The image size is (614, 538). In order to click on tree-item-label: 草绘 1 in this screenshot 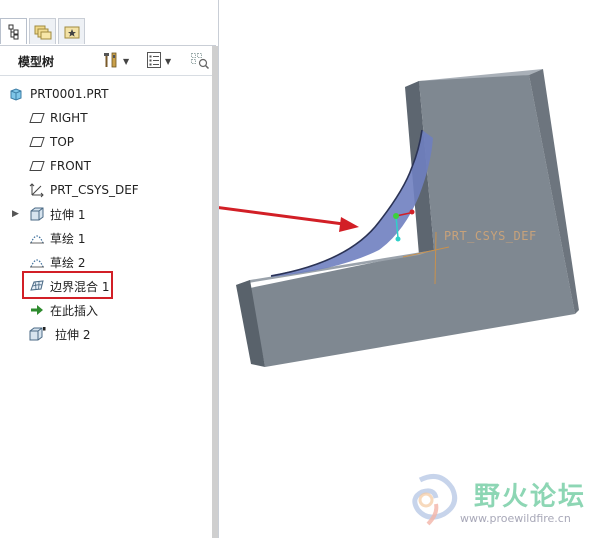, I will do `click(68, 238)`.